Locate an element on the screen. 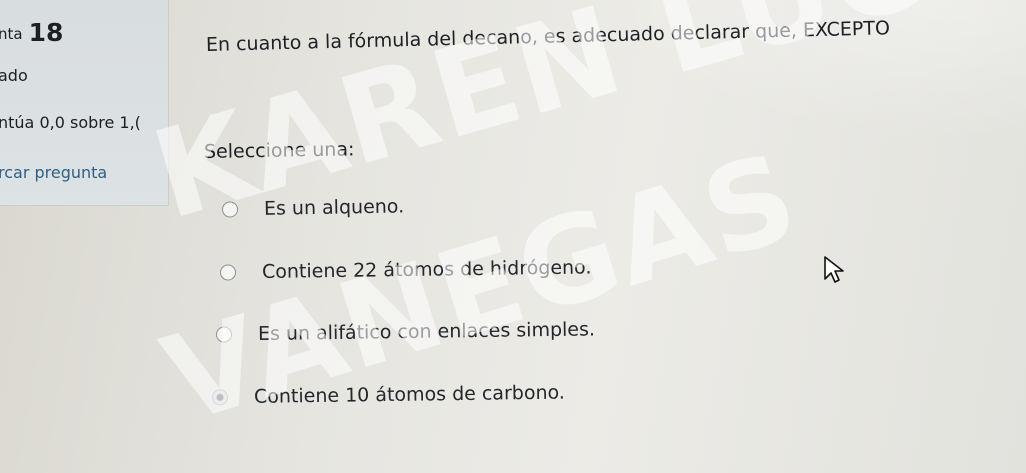 Image resolution: width=1026 pixels, height=473 pixels. question-label: nta is located at coordinates (11, 34).